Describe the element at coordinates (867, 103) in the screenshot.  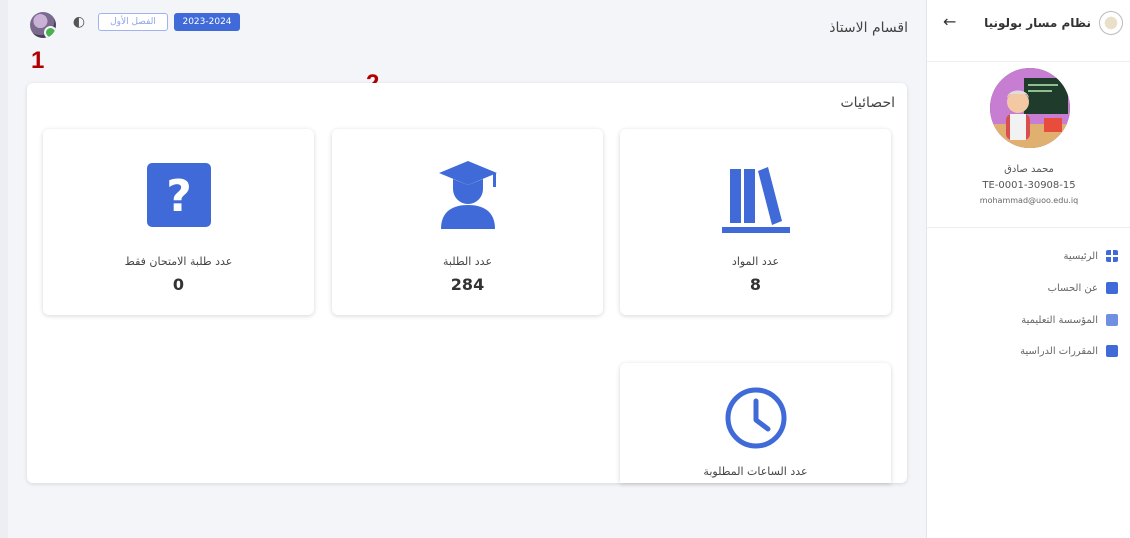
I see `statistics-title: احصائيات` at that location.